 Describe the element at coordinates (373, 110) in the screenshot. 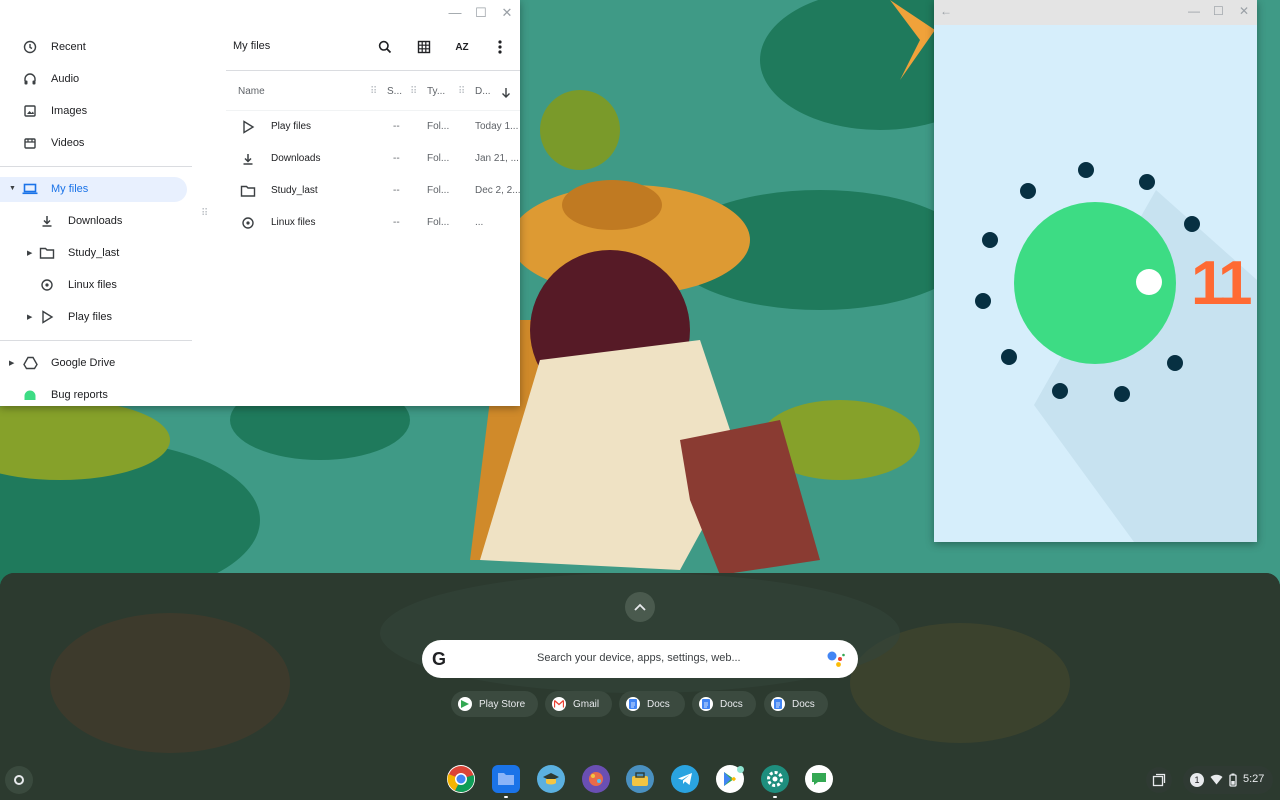

I see `column-header-divider` at that location.